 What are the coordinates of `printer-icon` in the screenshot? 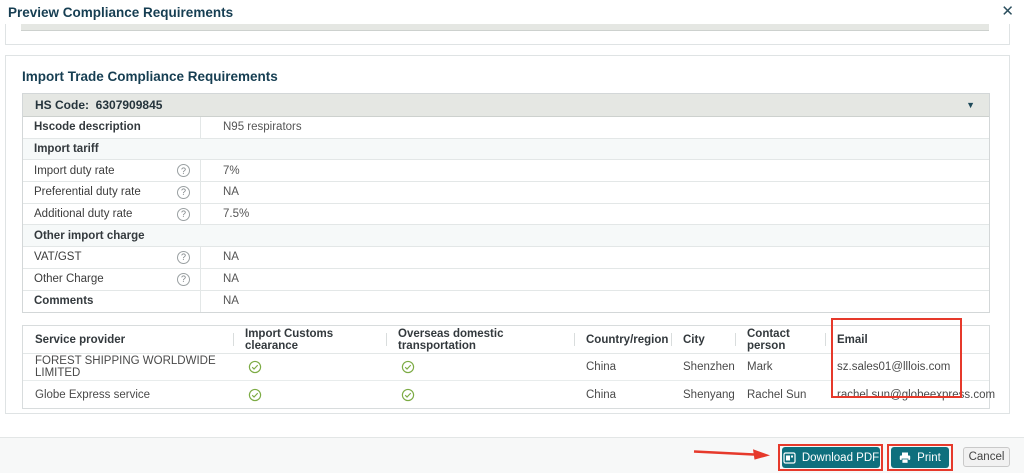 It's located at (905, 458).